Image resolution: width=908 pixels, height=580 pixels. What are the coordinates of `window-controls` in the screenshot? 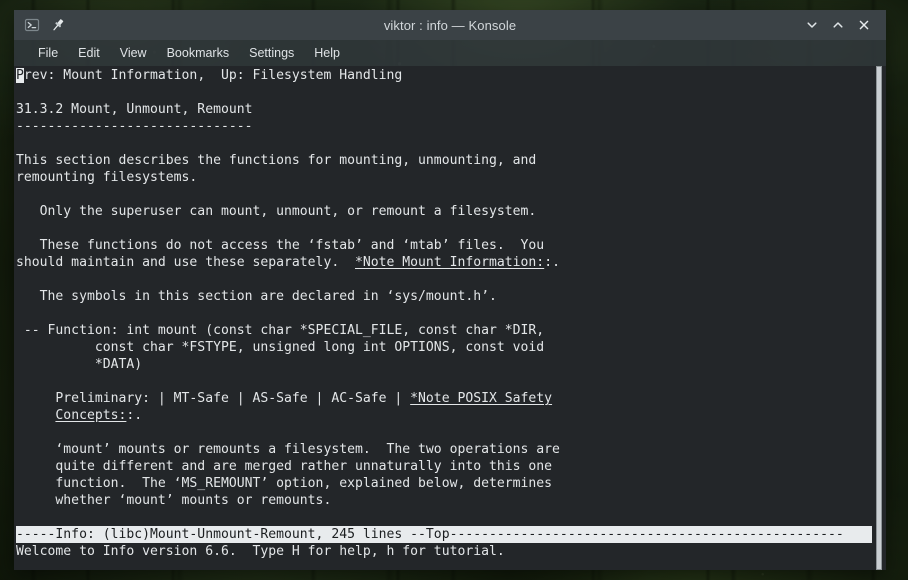 It's located at (843, 25).